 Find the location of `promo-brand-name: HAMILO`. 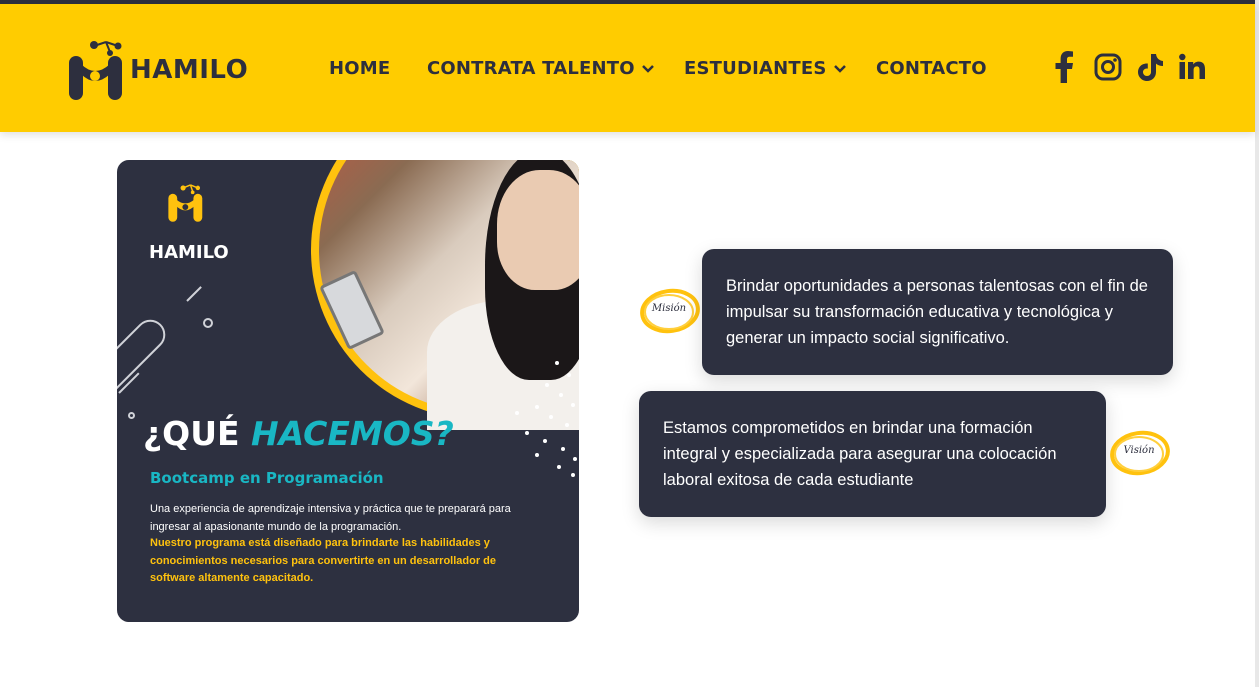

promo-brand-name: HAMILO is located at coordinates (189, 252).